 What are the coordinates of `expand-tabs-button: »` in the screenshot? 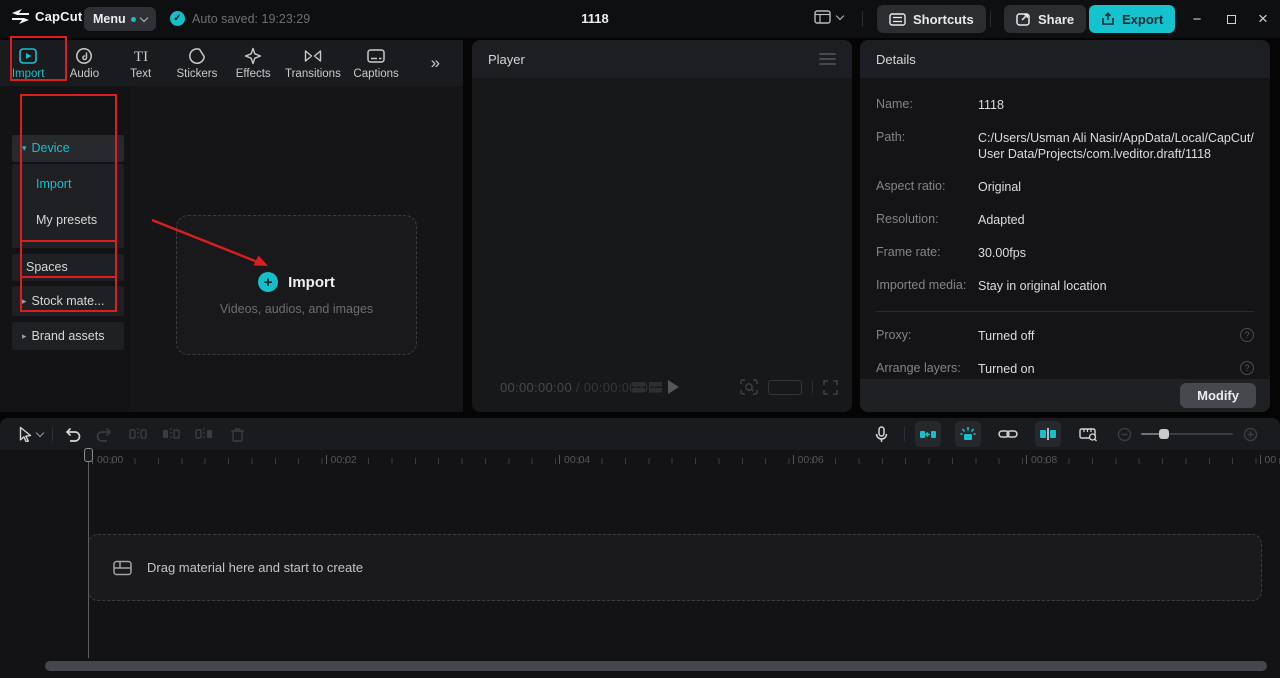 It's located at (435, 63).